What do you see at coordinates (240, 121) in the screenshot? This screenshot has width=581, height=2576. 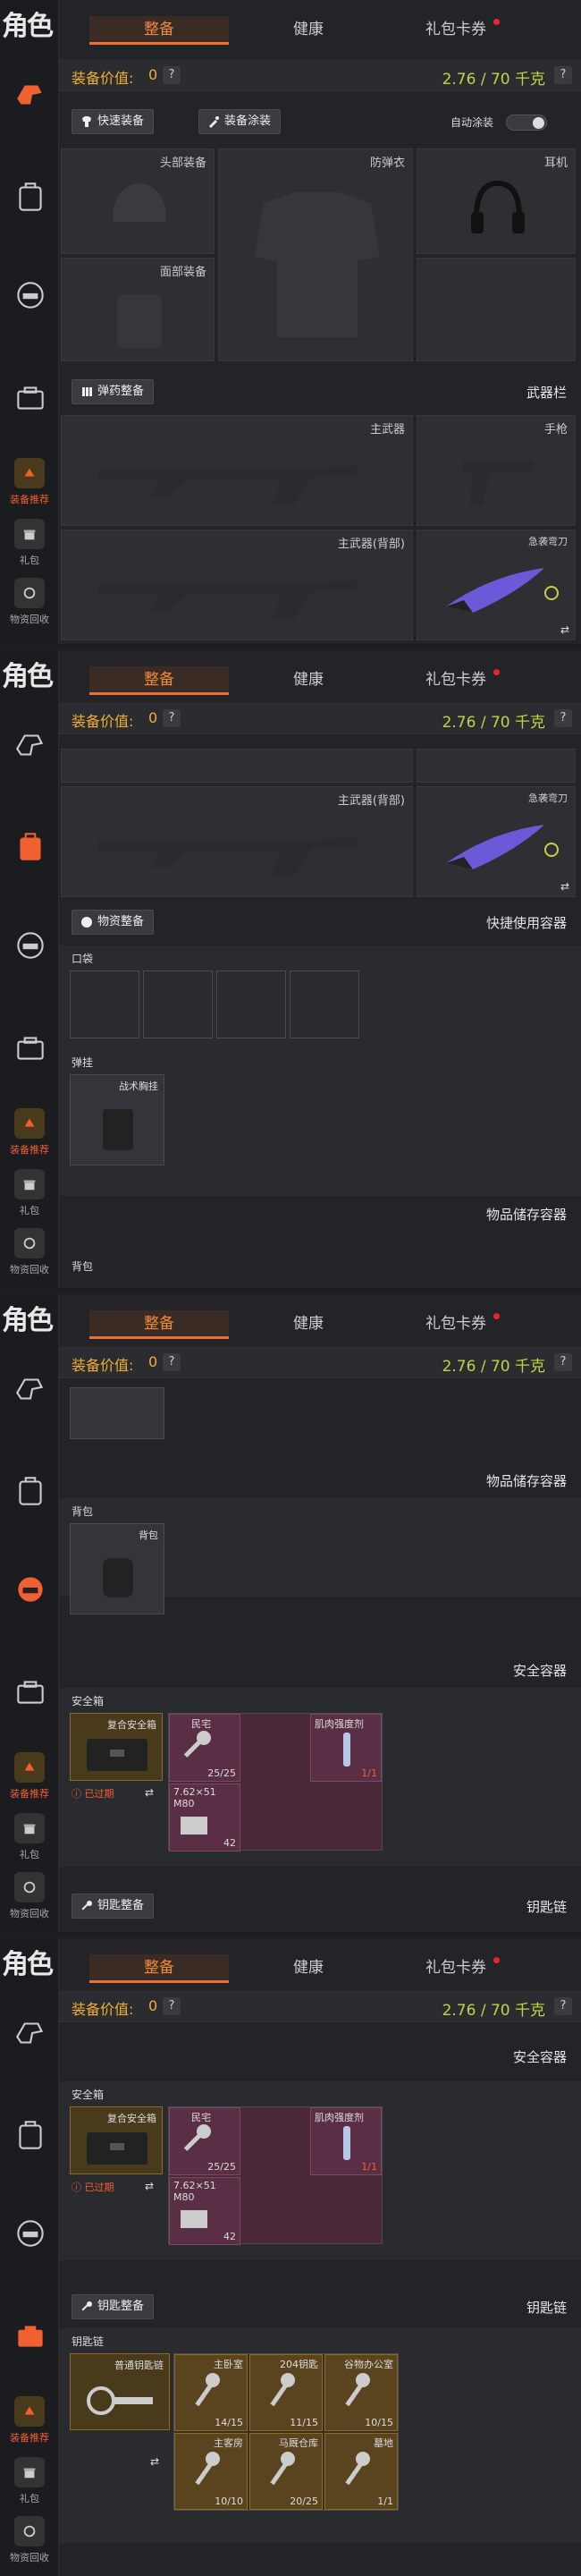 I see `paint-button: 装备涂装` at bounding box center [240, 121].